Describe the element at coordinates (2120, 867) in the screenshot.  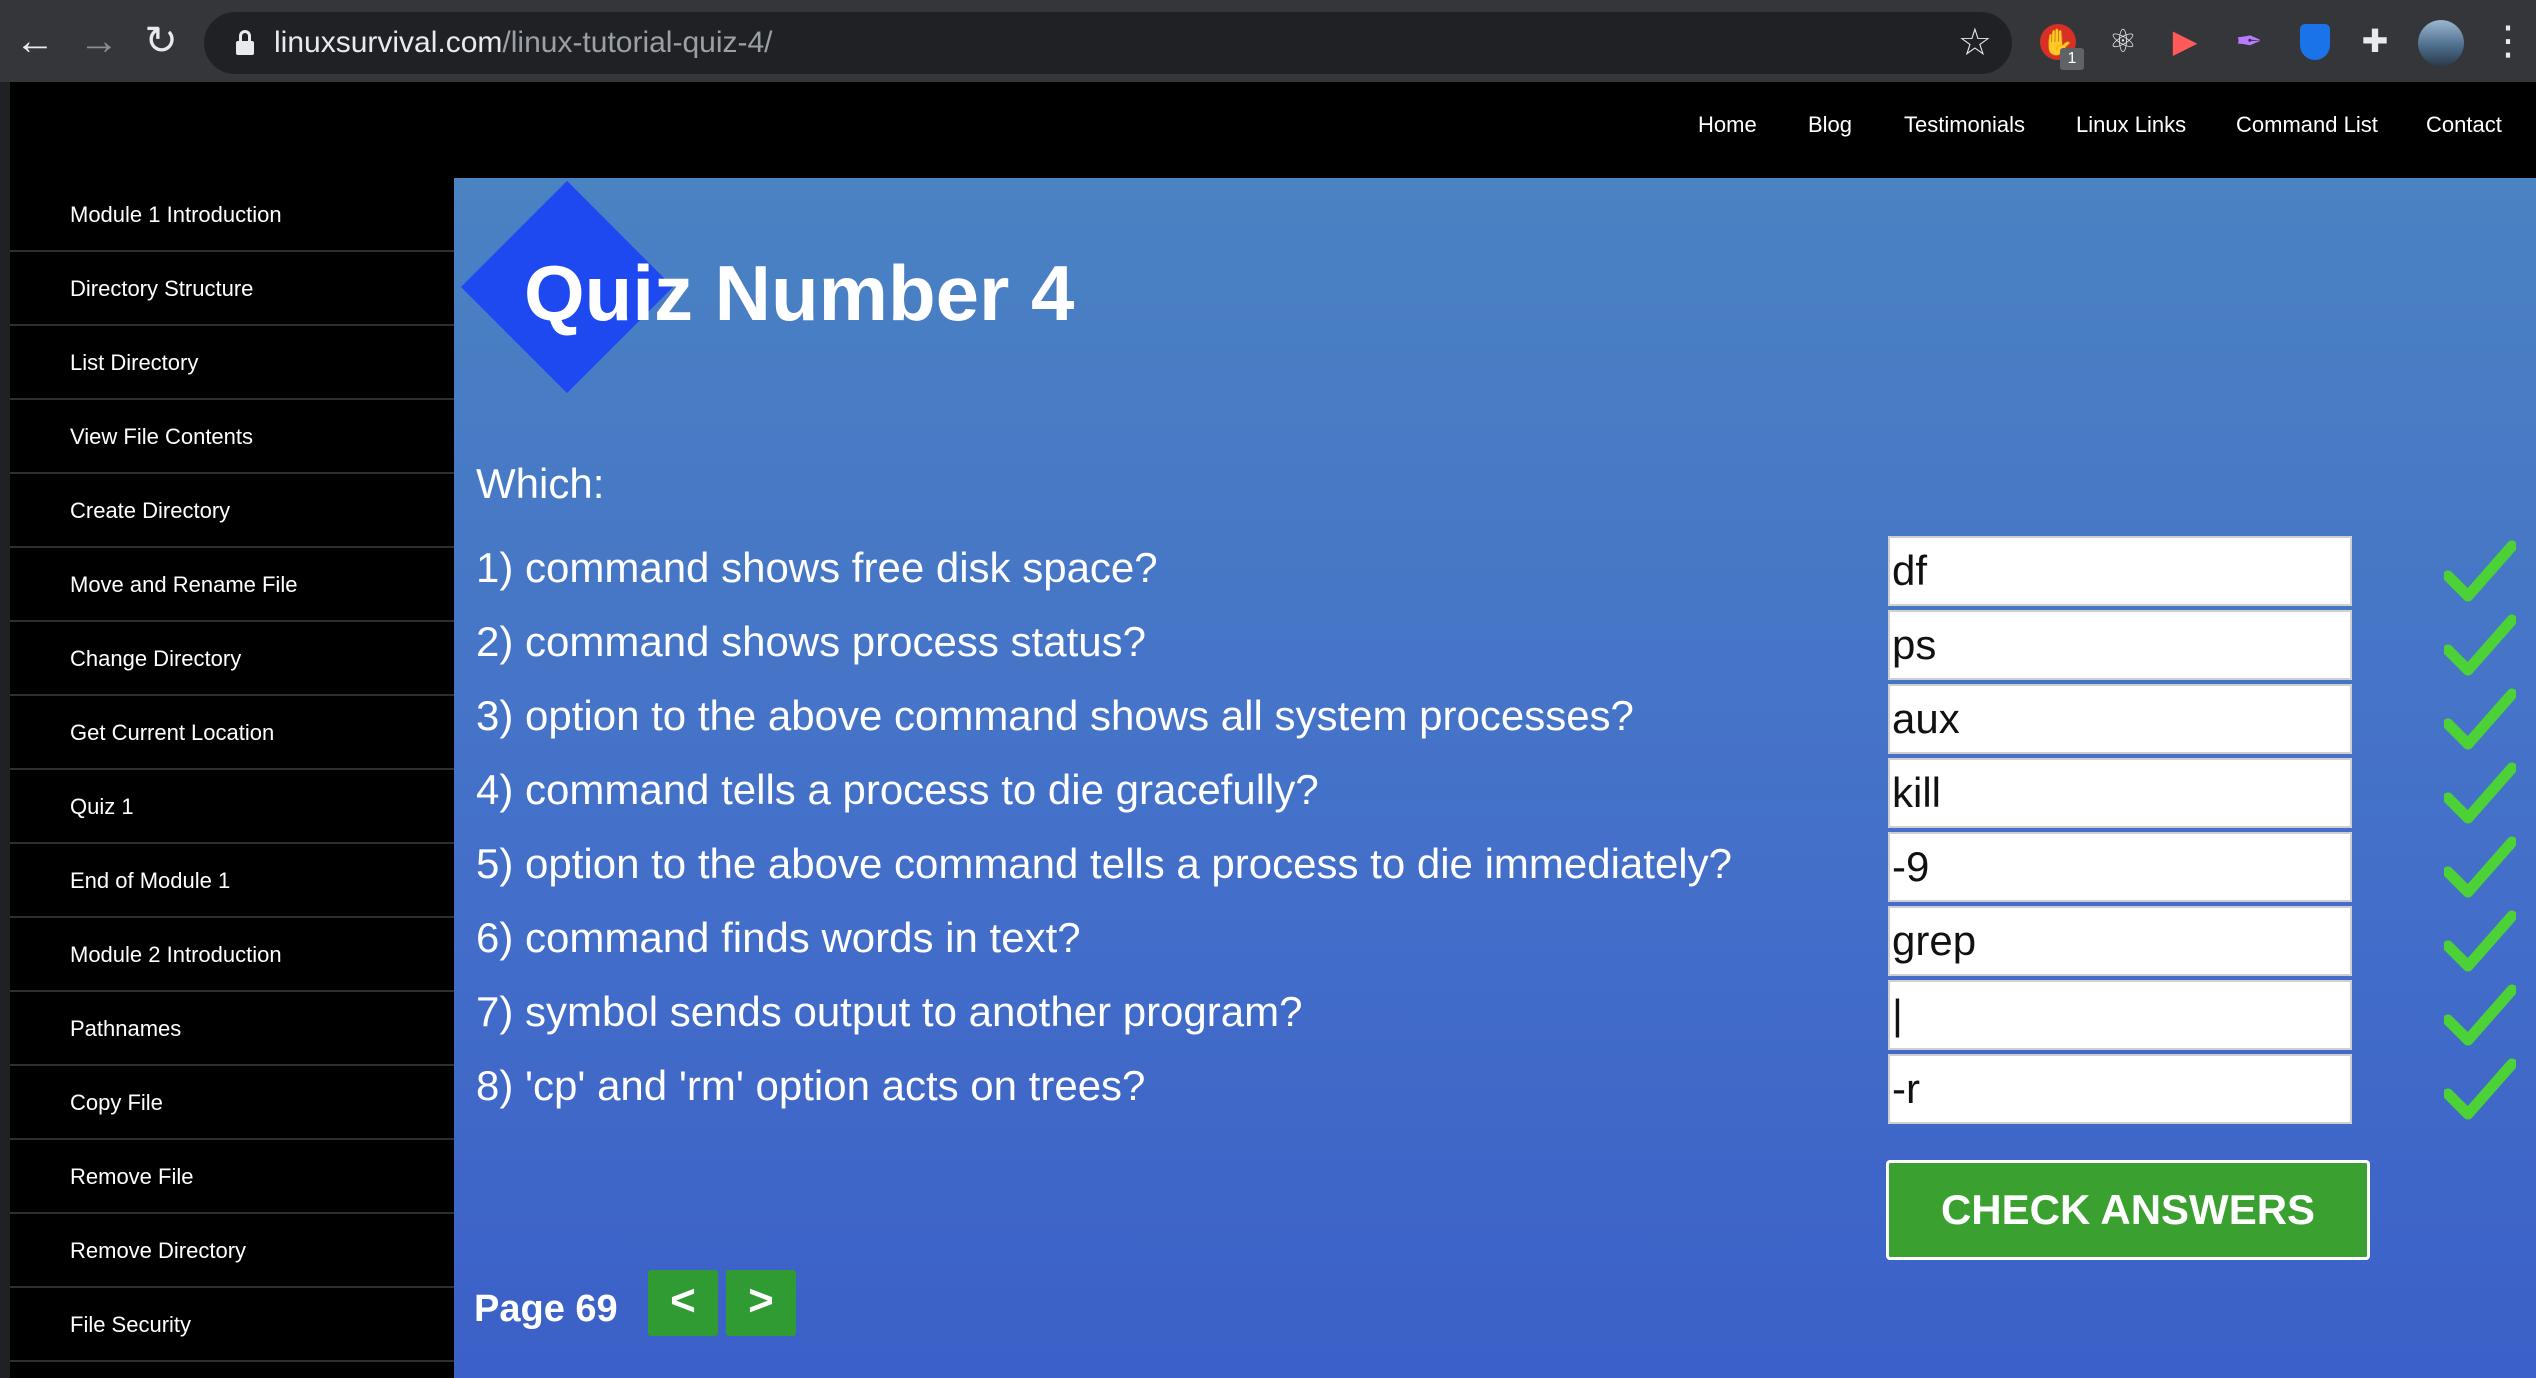
I see `answer-field-5: -9` at that location.